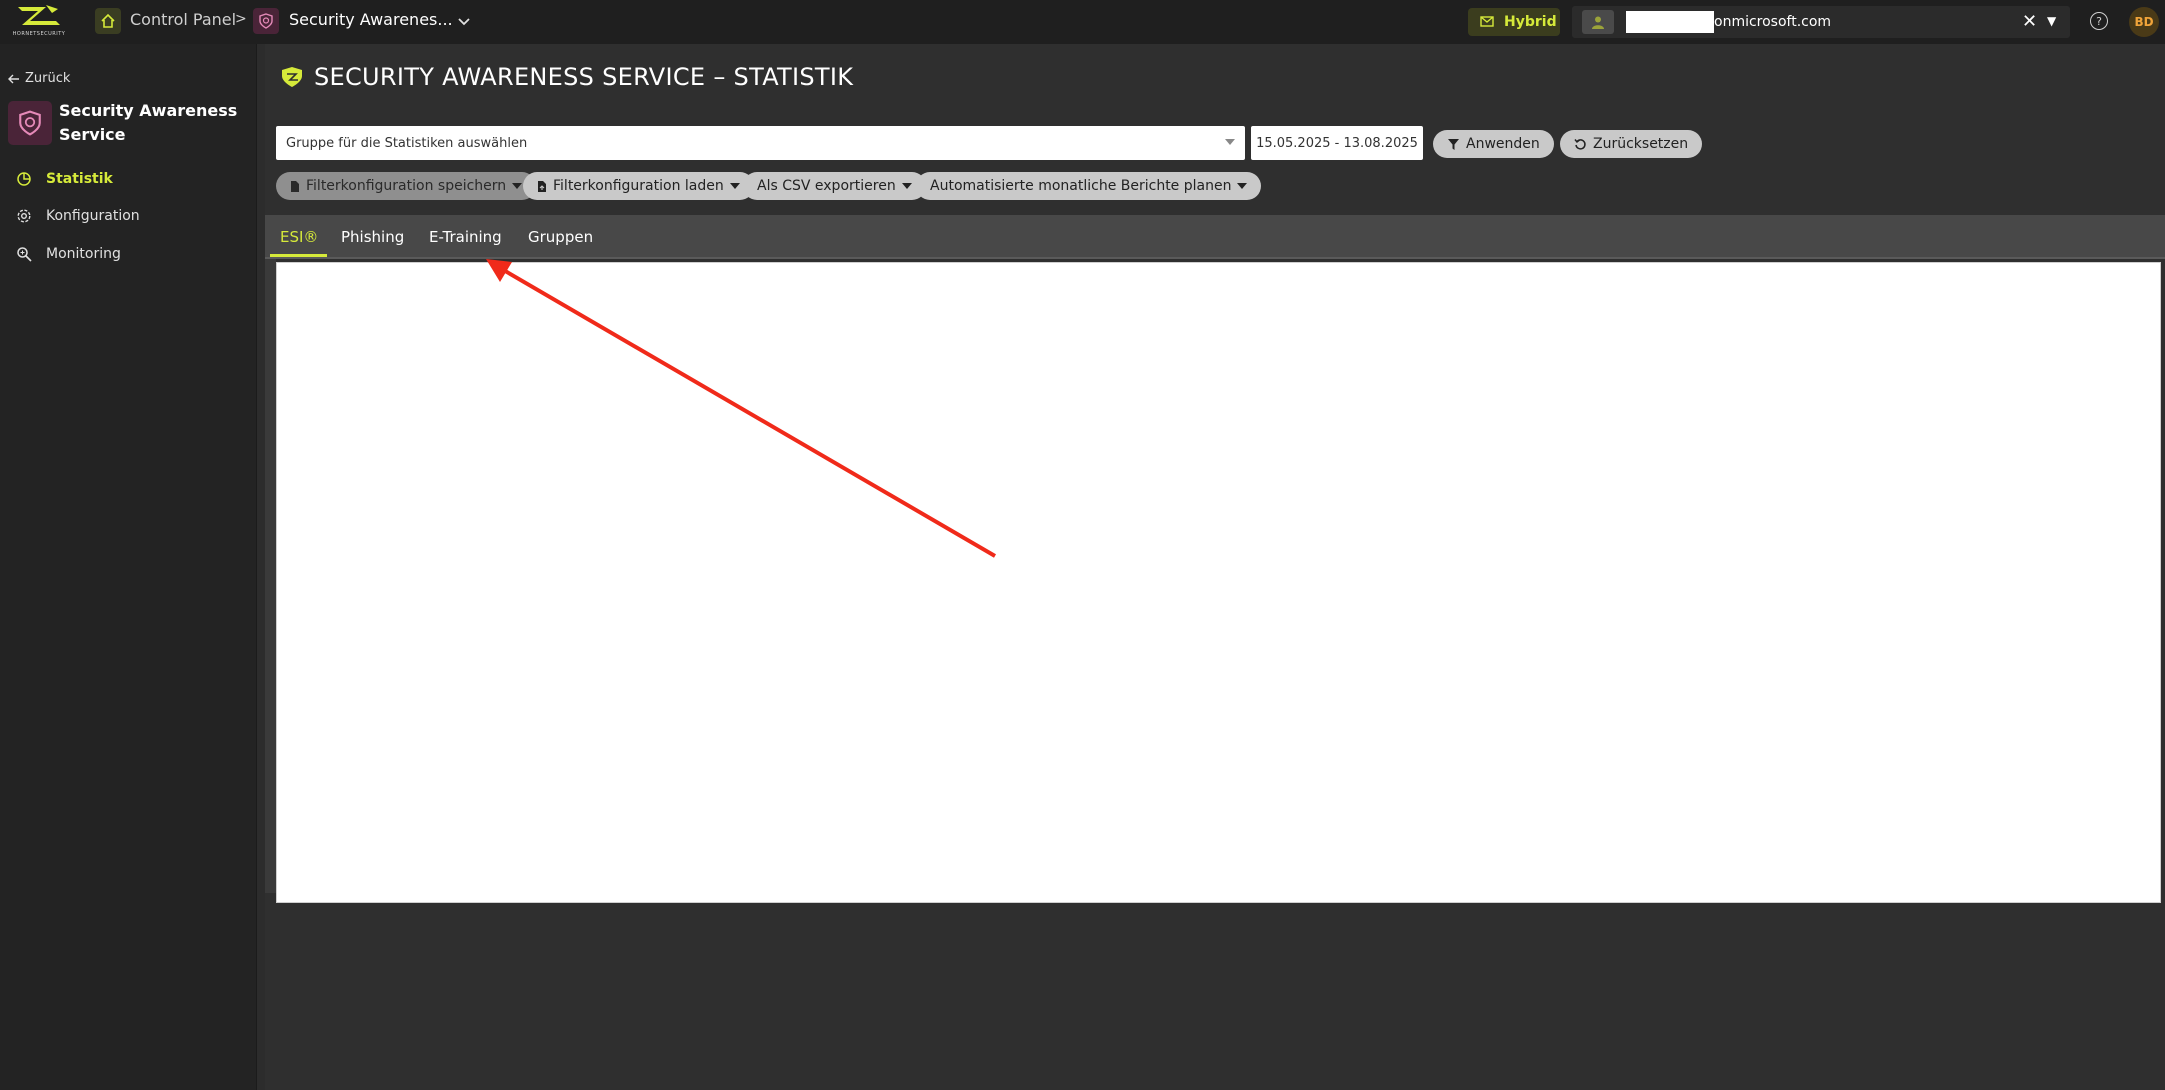  Describe the element at coordinates (542, 186) in the screenshot. I see `file-upload-icon` at that location.